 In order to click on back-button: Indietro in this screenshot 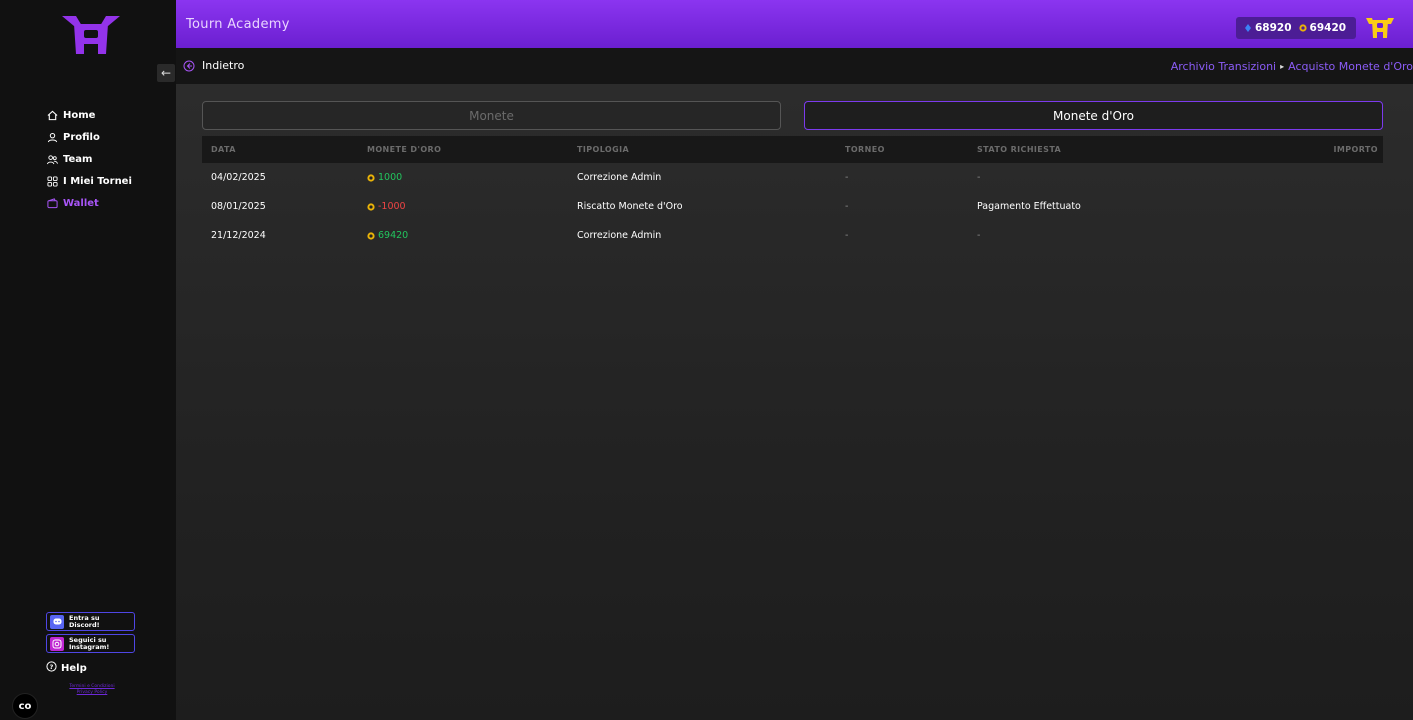, I will do `click(213, 65)`.